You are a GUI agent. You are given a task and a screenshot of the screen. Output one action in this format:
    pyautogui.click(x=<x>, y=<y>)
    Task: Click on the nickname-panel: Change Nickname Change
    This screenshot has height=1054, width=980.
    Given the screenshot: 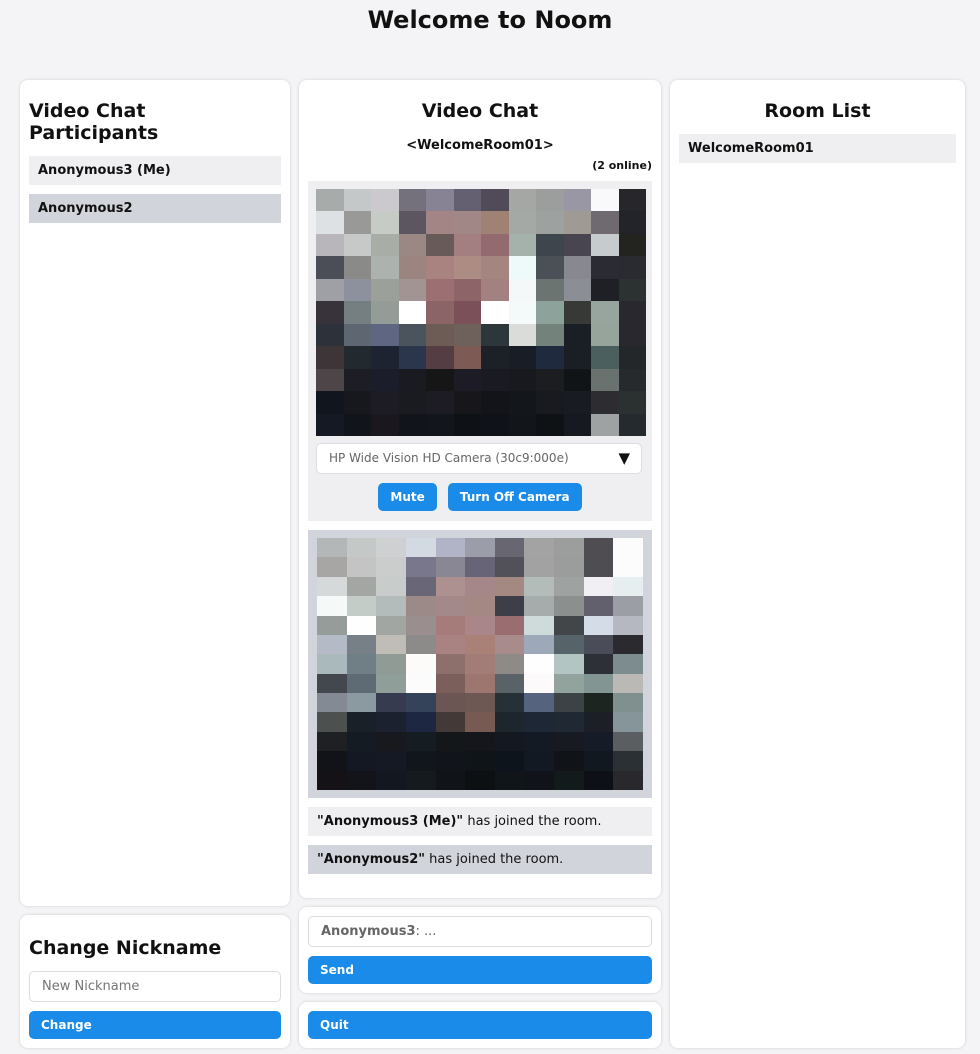 What is the action you would take?
    pyautogui.click(x=155, y=981)
    